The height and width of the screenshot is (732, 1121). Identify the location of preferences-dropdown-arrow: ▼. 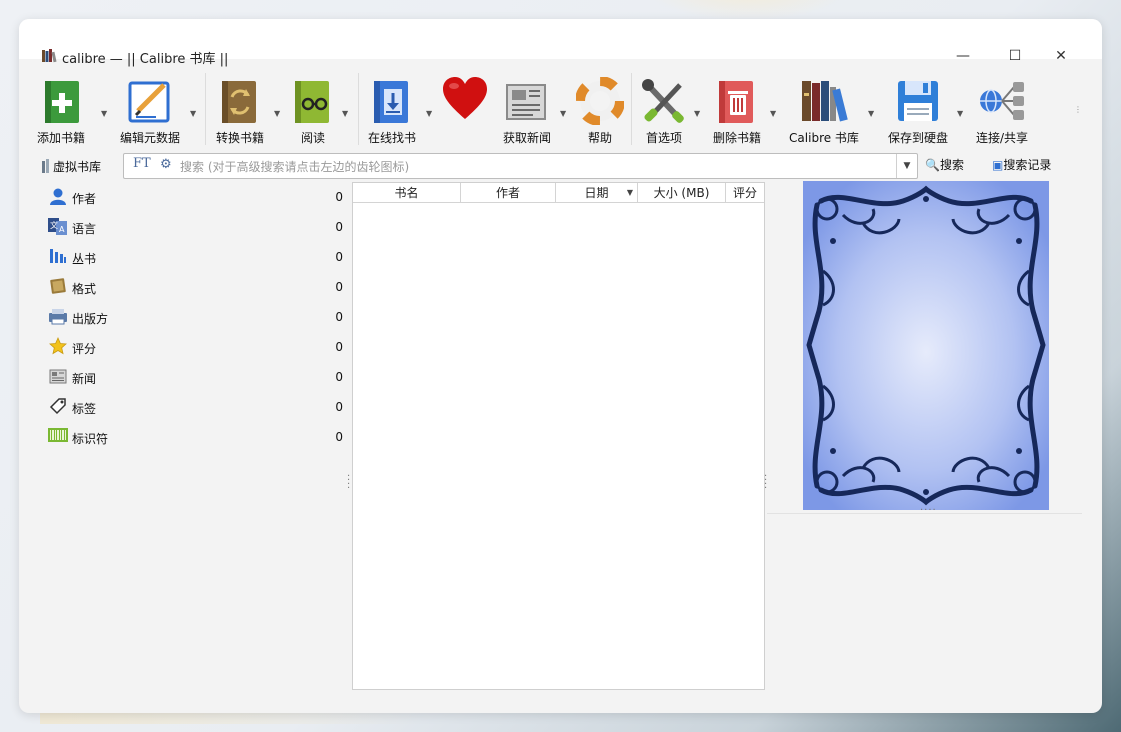
(698, 113).